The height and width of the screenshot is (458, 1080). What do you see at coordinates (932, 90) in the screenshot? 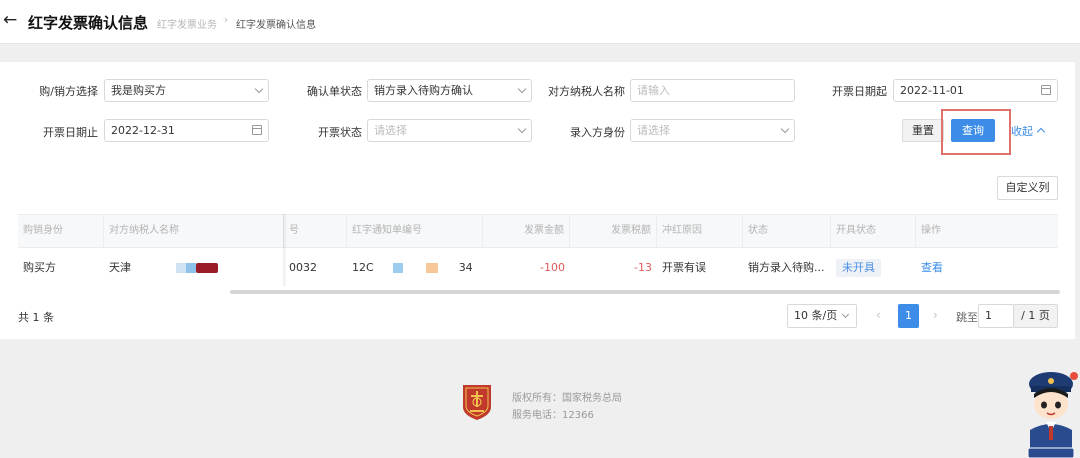
I see `issue-date-start-value: 2022-11-01` at bounding box center [932, 90].